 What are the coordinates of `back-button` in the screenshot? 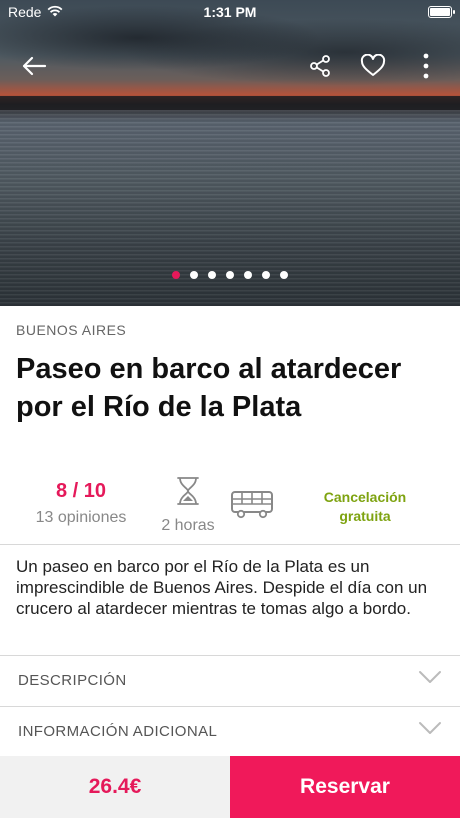 It's located at (34, 68).